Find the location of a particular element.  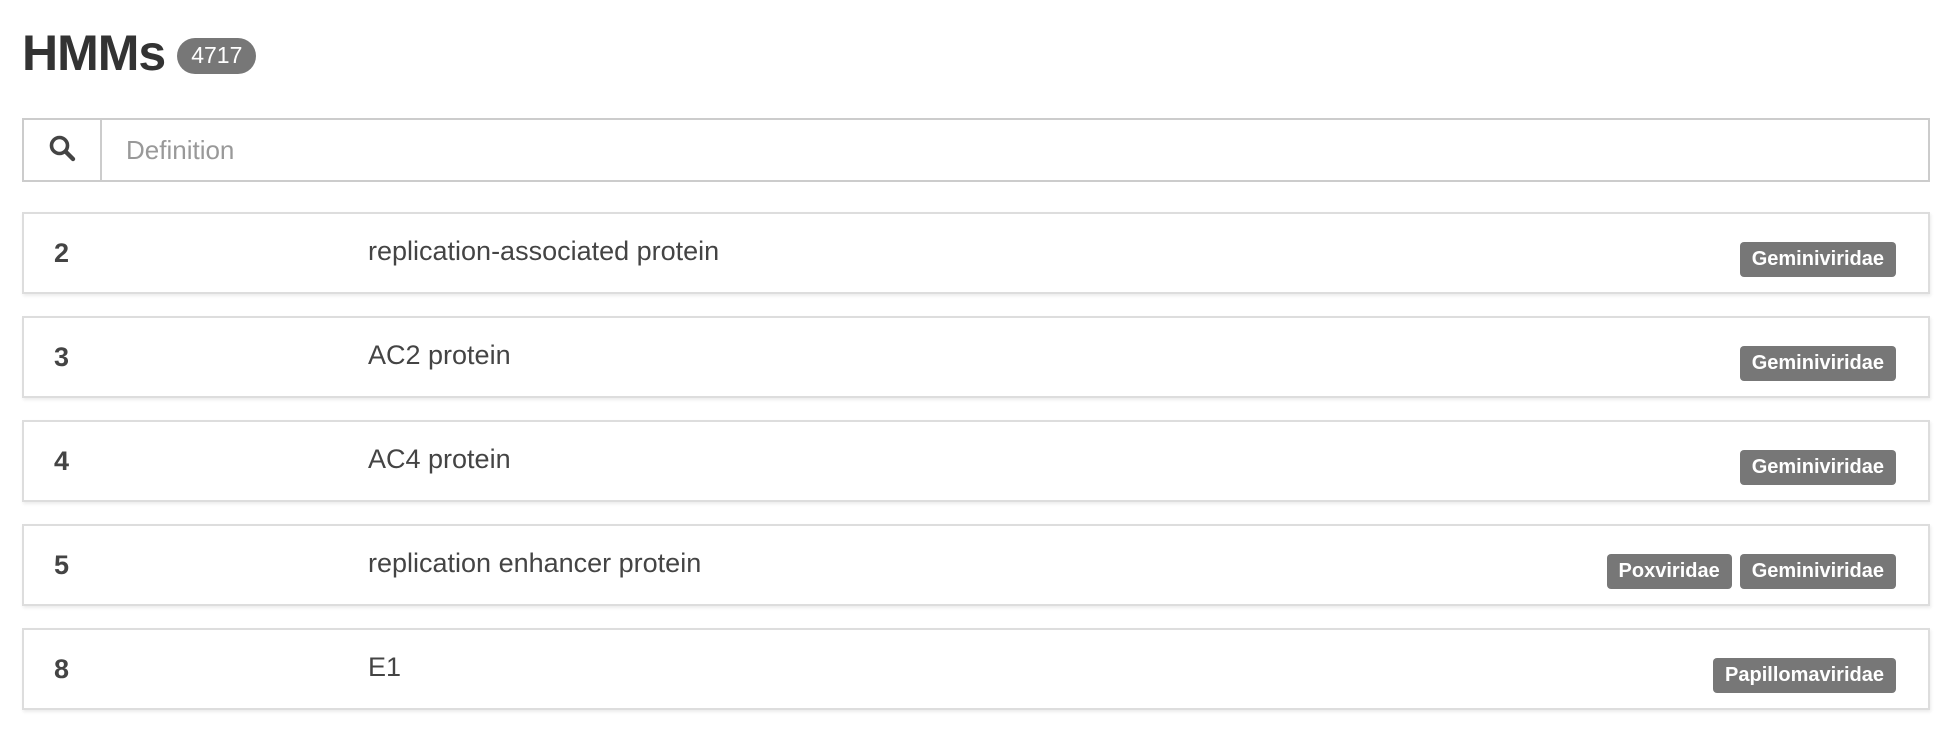

hmm-id: 4 is located at coordinates (61, 461).